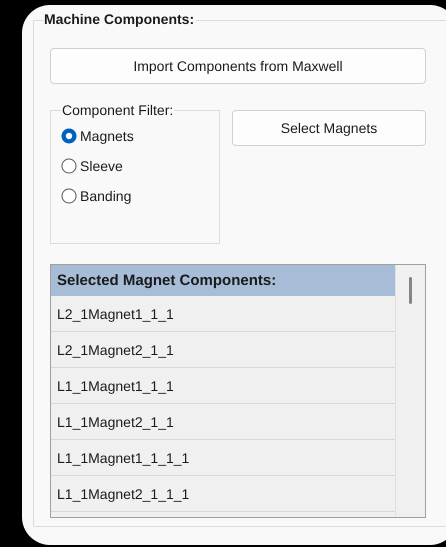  What do you see at coordinates (410, 290) in the screenshot?
I see `scrollbar-thumb` at bounding box center [410, 290].